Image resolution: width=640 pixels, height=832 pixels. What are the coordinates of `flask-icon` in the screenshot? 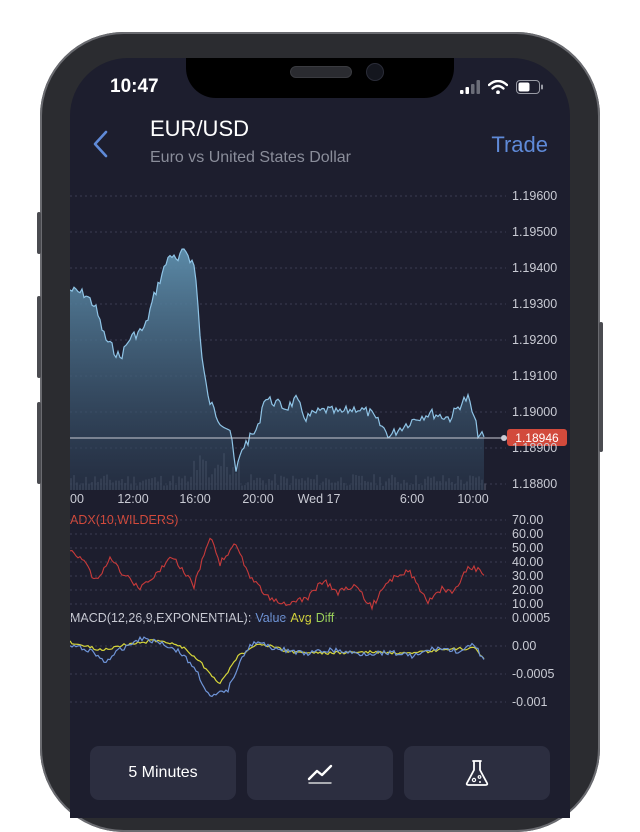 It's located at (477, 773).